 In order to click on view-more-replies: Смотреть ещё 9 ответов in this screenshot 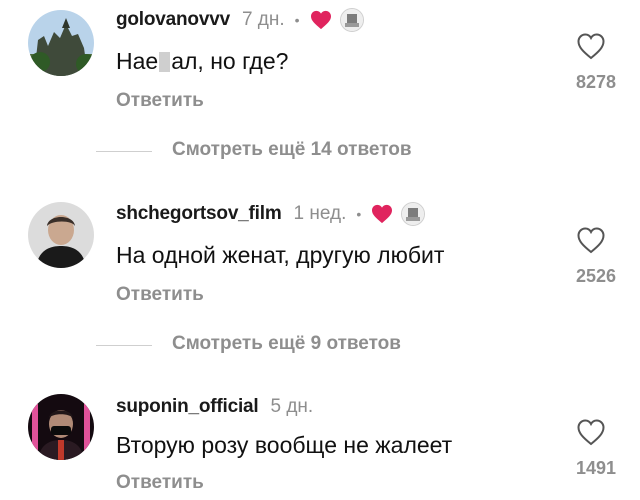, I will do `click(320, 346)`.